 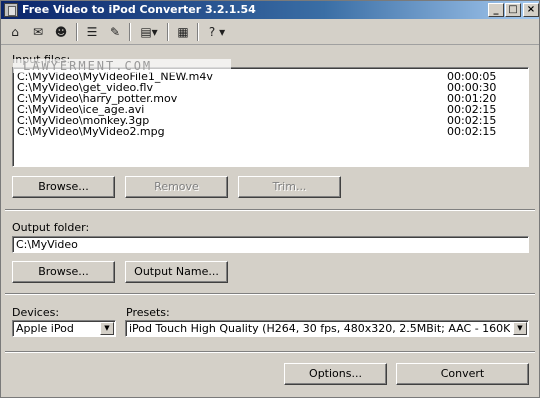 I want to click on window-title: Free Video to iPod Converter 3.2.1.54, so click(x=139, y=9).